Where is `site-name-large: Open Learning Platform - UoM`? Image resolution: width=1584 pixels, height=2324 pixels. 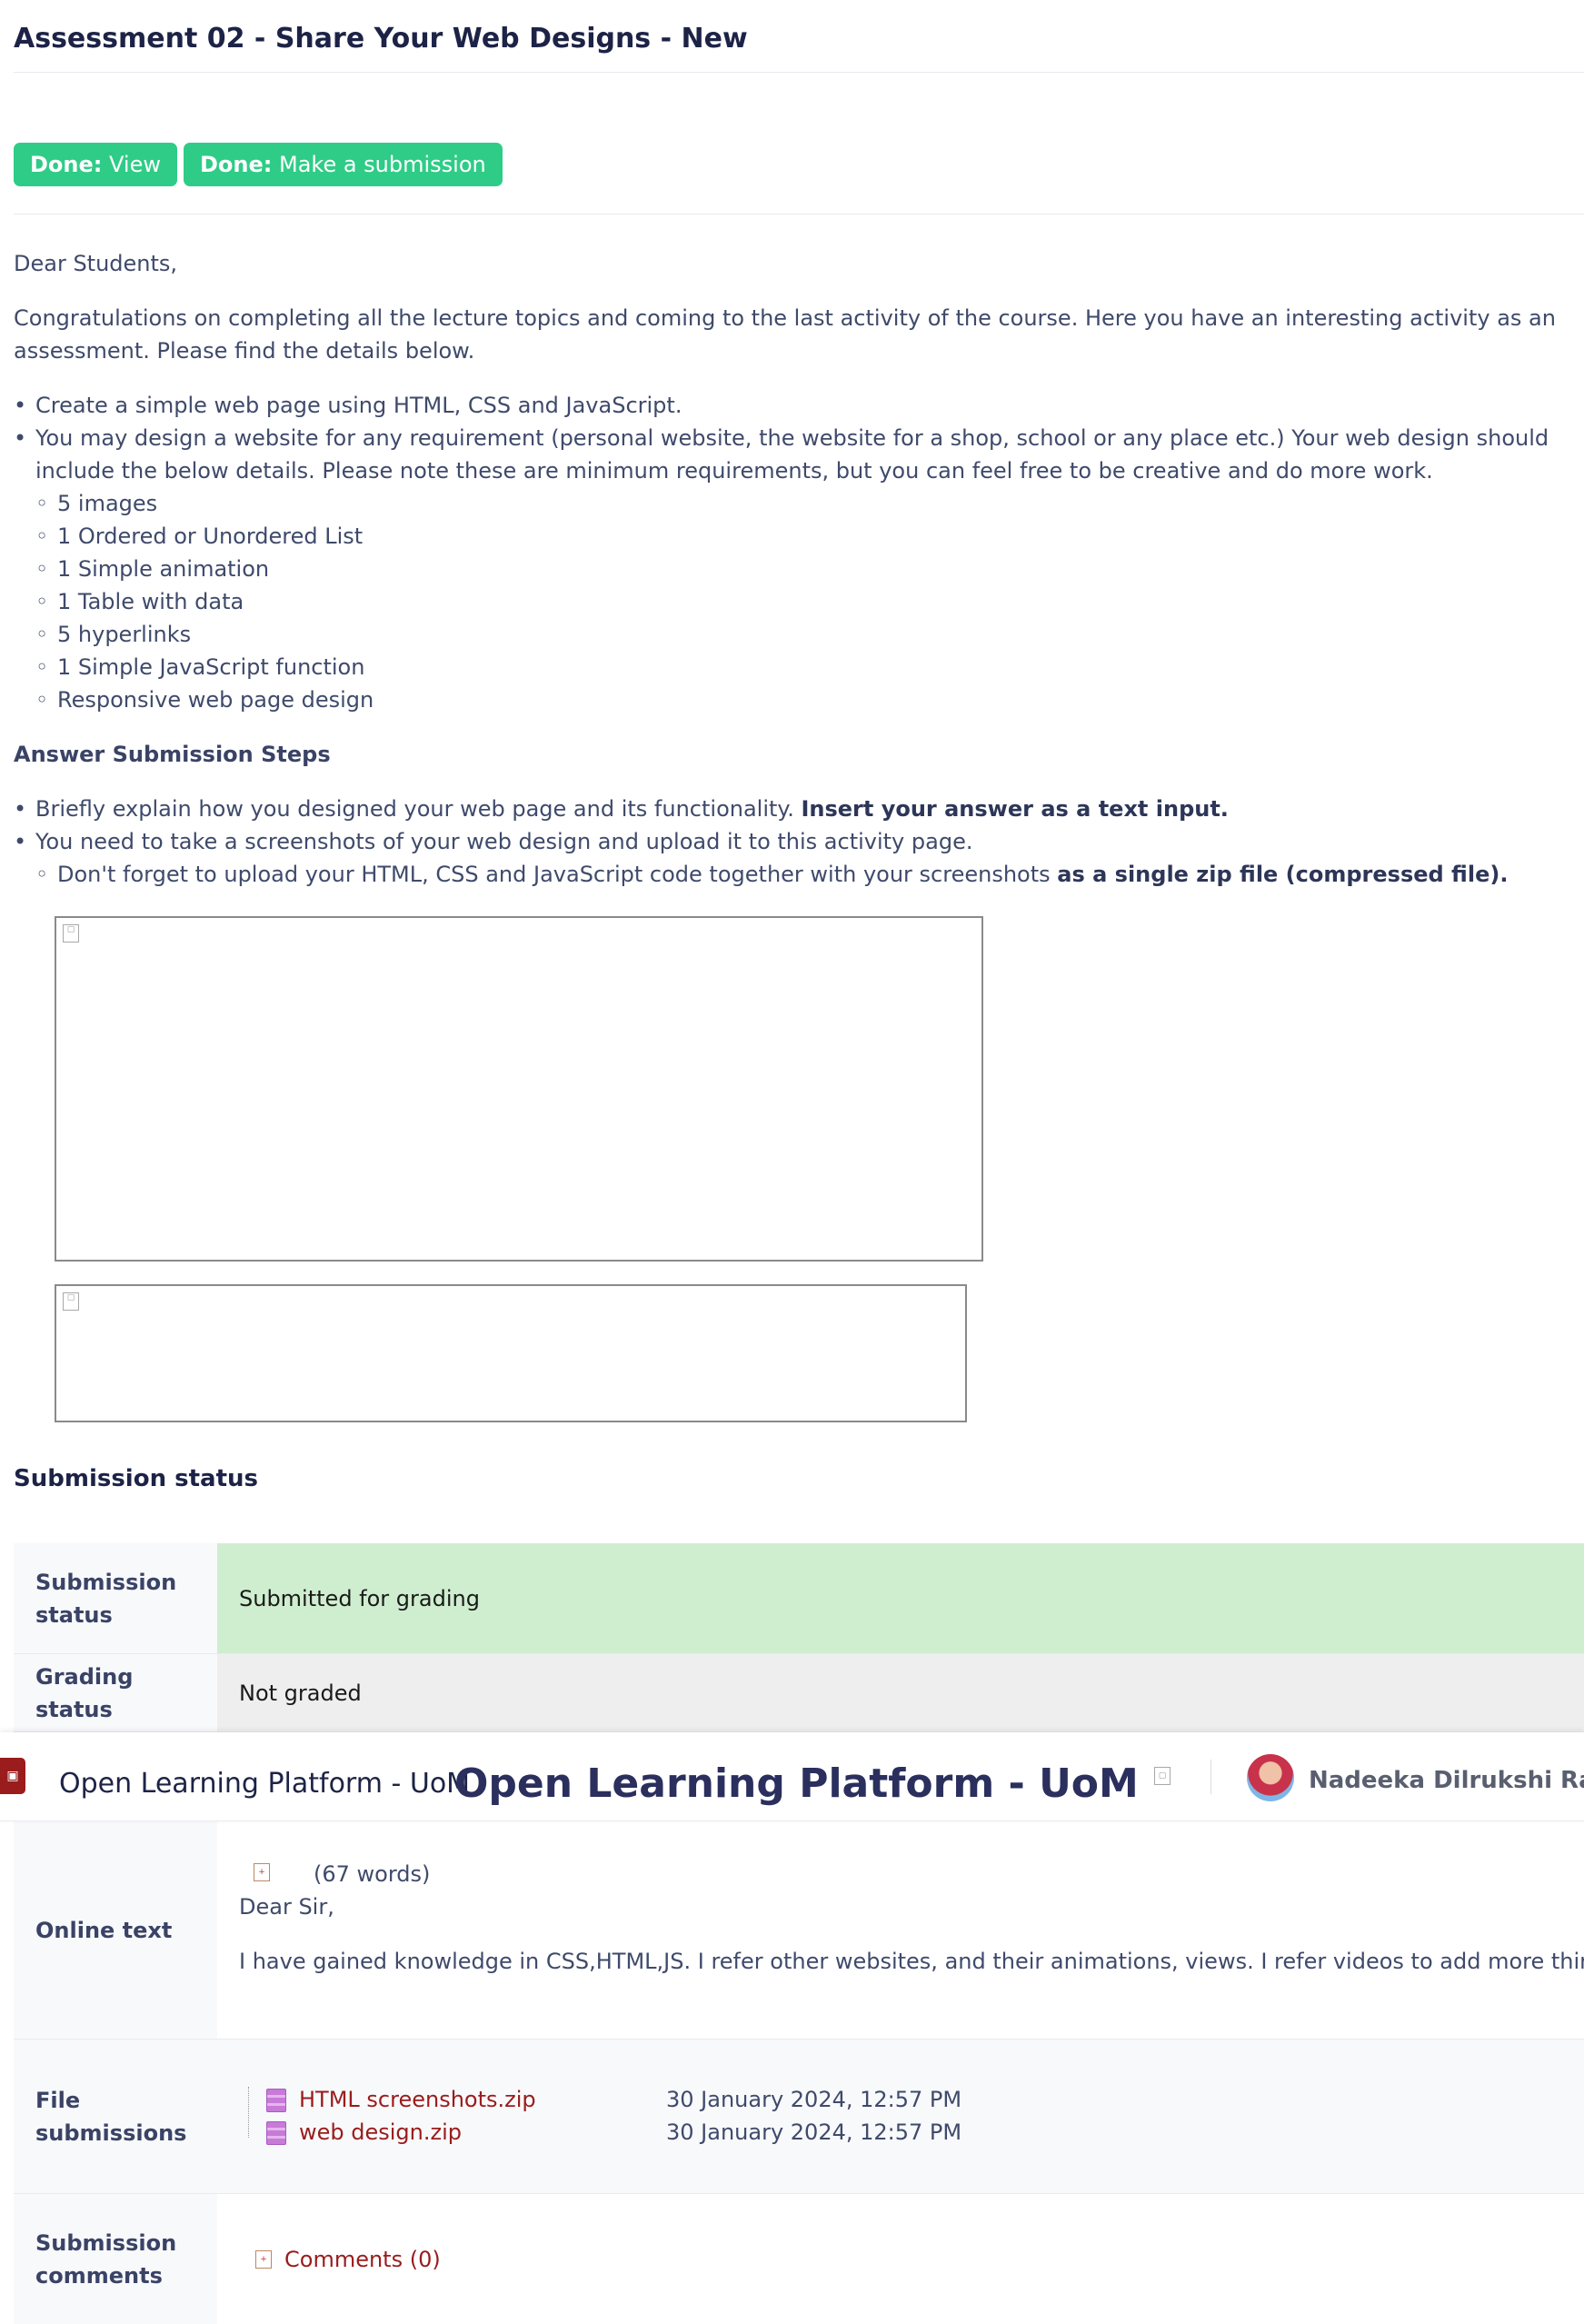 site-name-large: Open Learning Platform - UoM is located at coordinates (796, 1784).